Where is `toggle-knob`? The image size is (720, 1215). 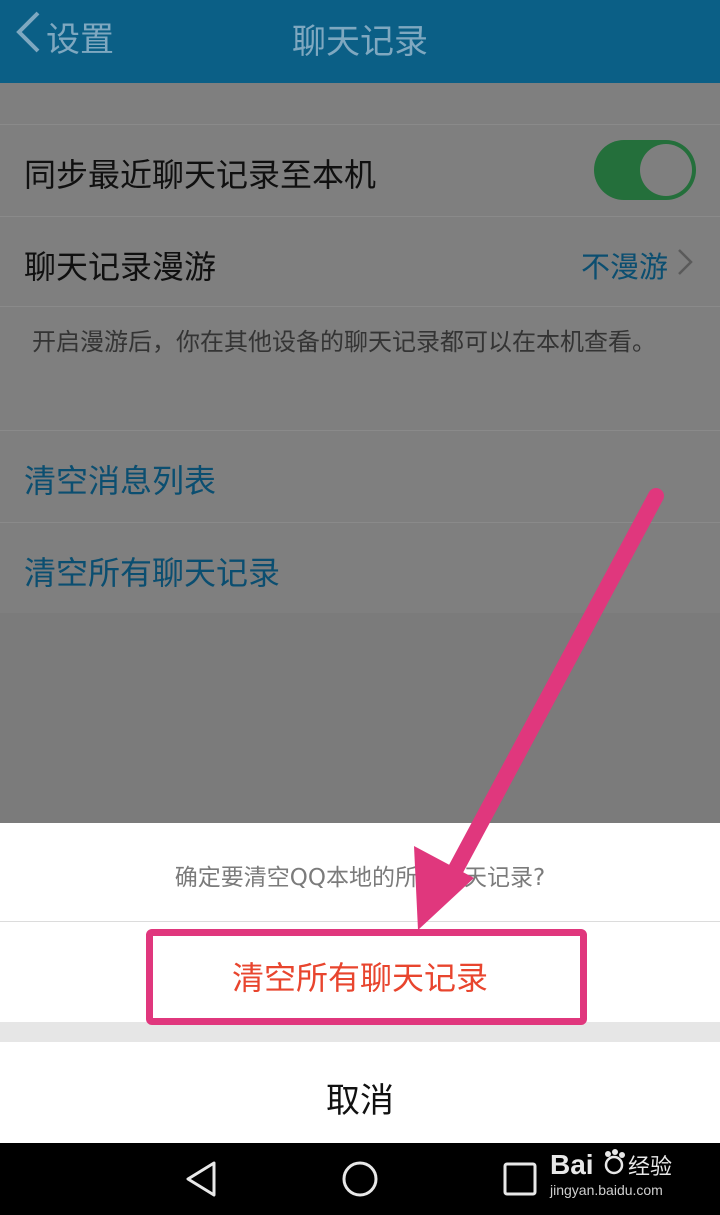 toggle-knob is located at coordinates (666, 170).